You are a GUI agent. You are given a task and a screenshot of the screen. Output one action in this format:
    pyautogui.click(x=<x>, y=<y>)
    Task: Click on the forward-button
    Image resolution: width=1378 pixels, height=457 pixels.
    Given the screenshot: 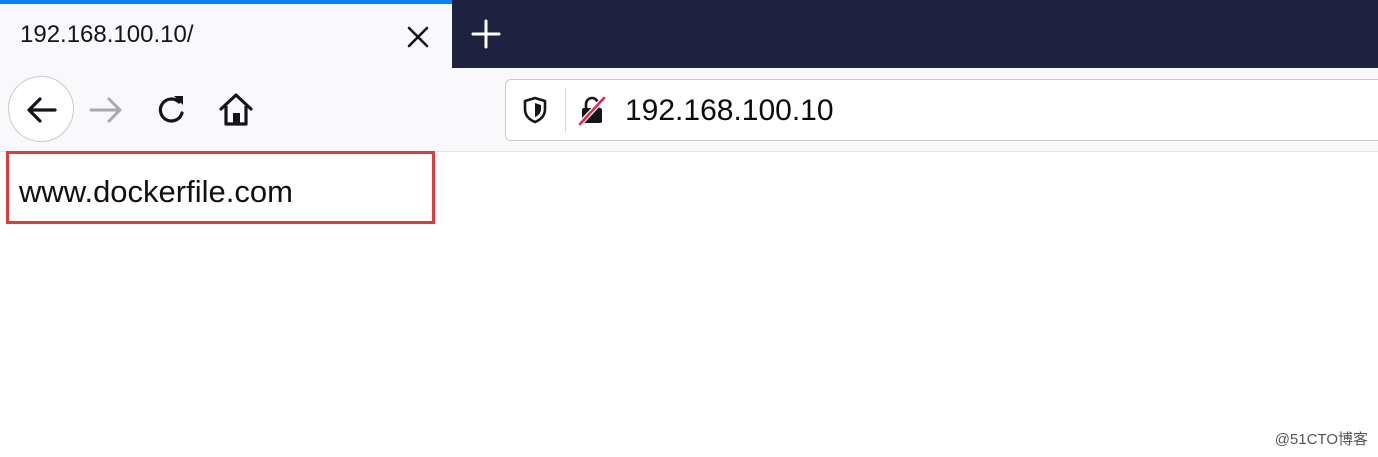 What is the action you would take?
    pyautogui.click(x=106, y=110)
    